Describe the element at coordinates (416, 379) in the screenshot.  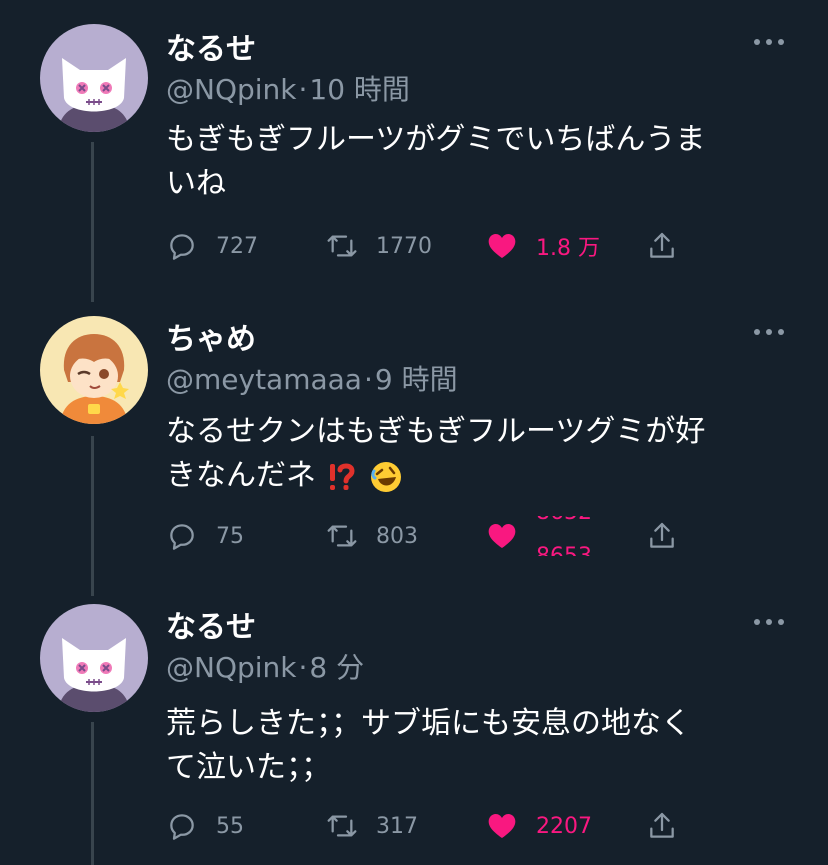
I see `tweet-timestamp: 9 時間` at that location.